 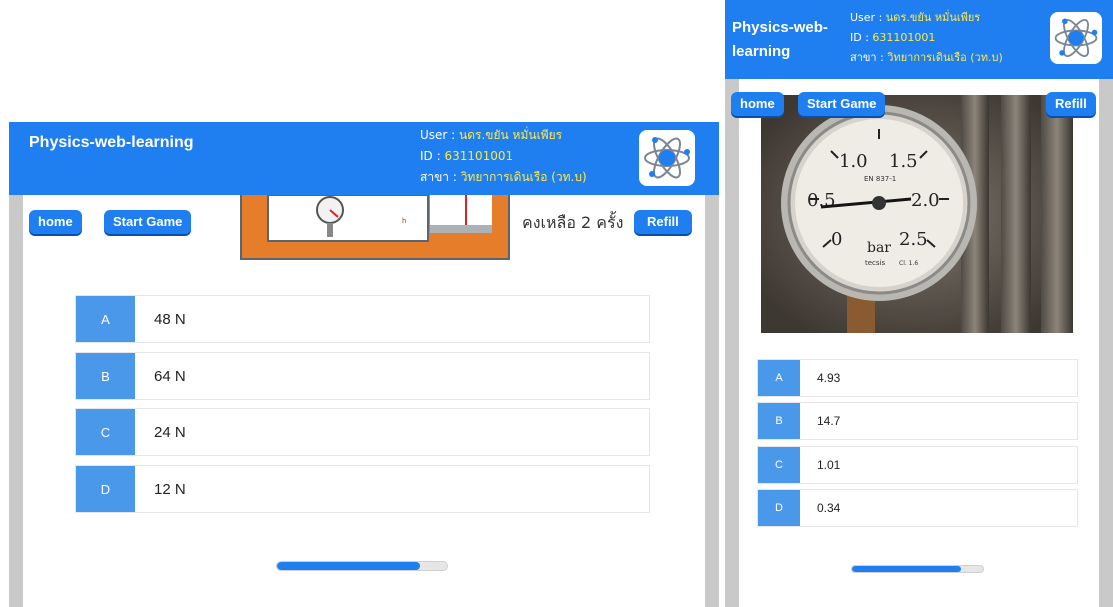 What do you see at coordinates (362, 489) in the screenshot?
I see `answer-option-d: D 12 N` at bounding box center [362, 489].